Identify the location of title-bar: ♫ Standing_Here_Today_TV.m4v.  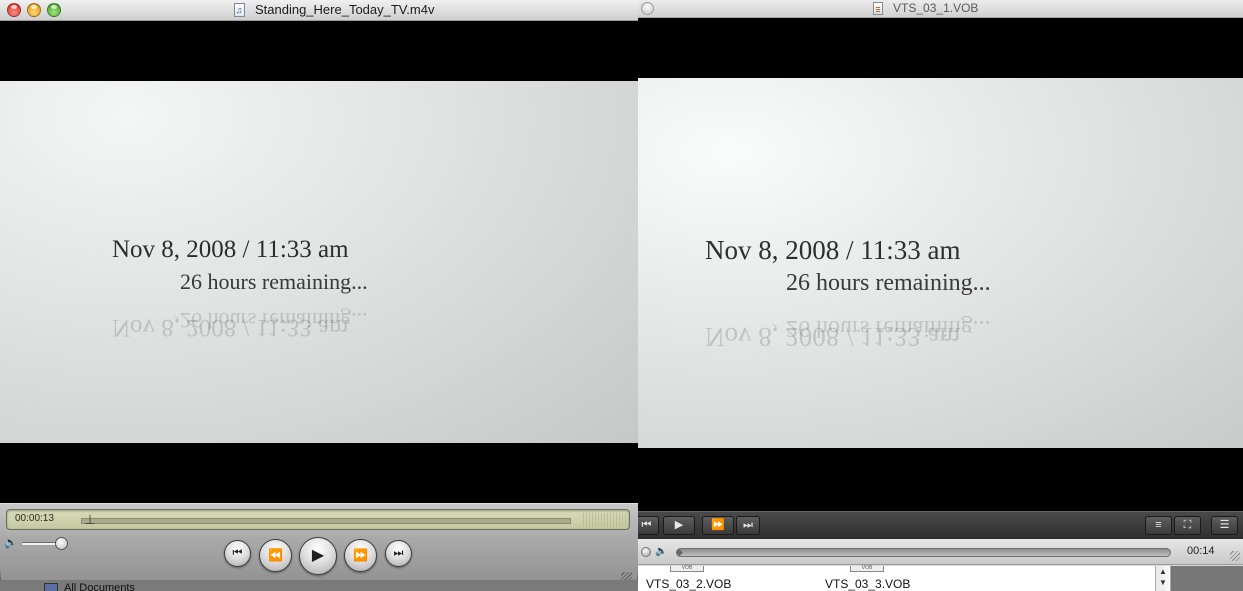
(319, 10).